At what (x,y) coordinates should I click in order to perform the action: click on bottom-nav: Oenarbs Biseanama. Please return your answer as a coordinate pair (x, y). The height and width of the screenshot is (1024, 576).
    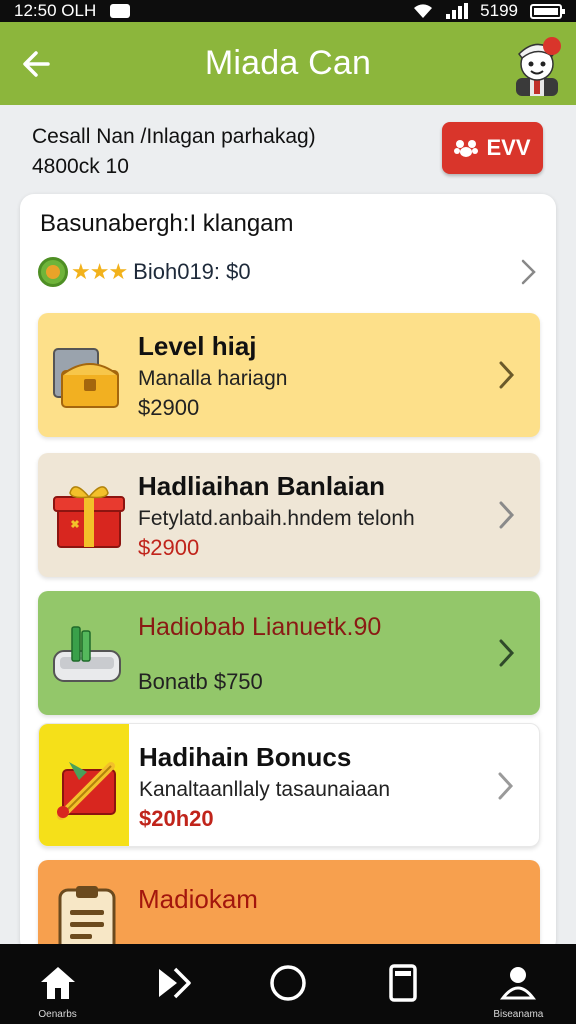
    Looking at the image, I should click on (288, 984).